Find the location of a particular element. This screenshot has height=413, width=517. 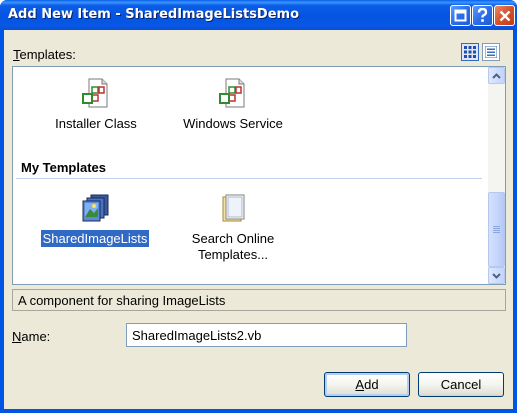

close-button is located at coordinates (504, 15).